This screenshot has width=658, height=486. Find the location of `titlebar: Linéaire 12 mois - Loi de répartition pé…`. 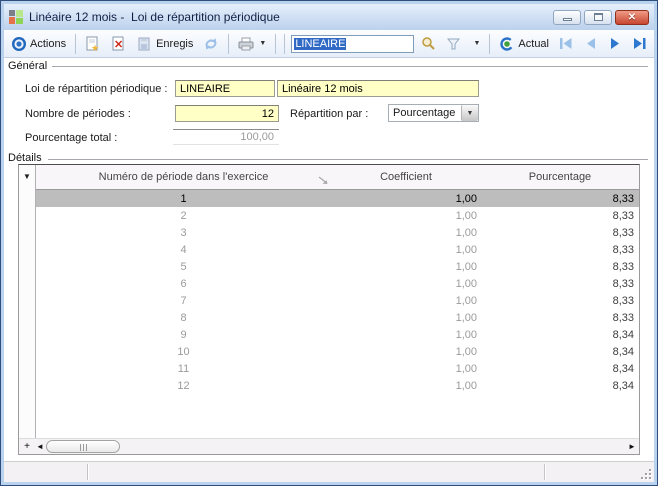

titlebar: Linéaire 12 mois - Loi de répartition pé… is located at coordinates (329, 17).